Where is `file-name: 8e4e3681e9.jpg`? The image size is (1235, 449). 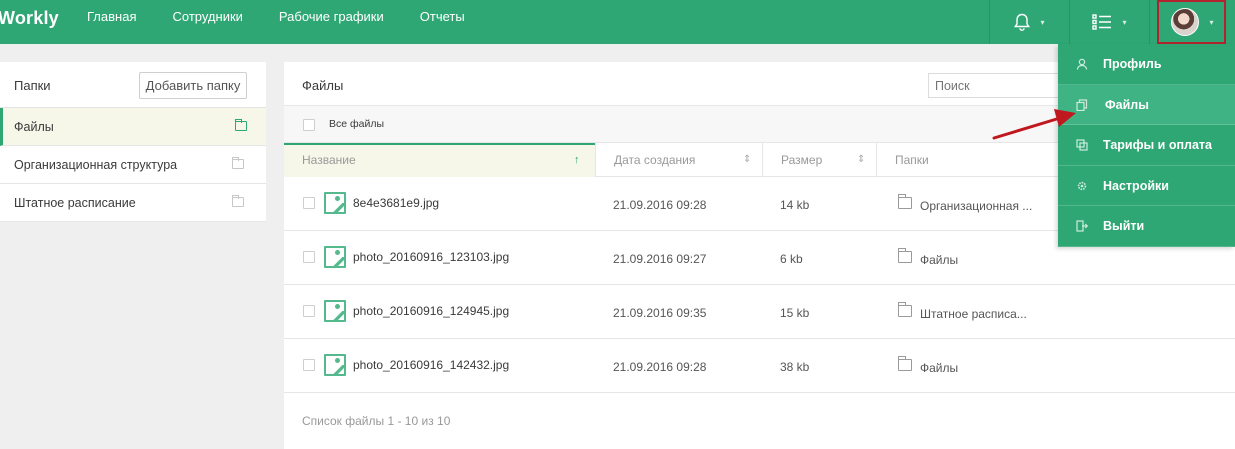 file-name: 8e4e3681e9.jpg is located at coordinates (396, 203).